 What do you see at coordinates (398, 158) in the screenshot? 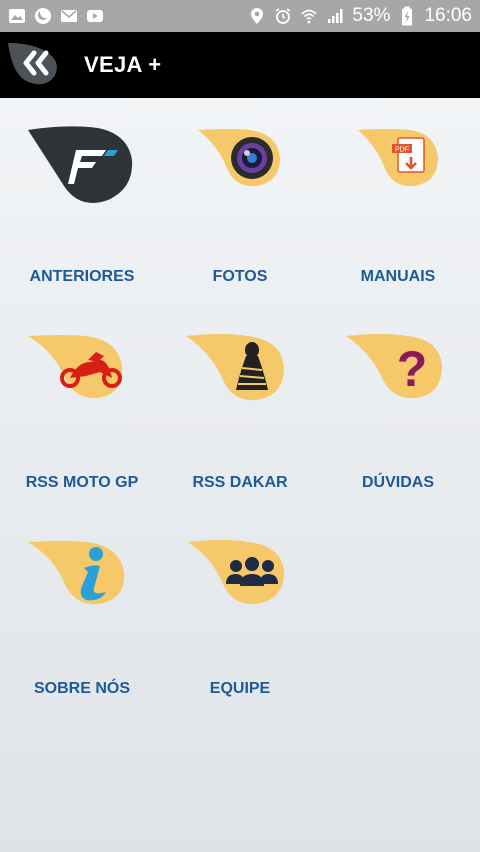
I see `pdf-download-icon: PDF` at bounding box center [398, 158].